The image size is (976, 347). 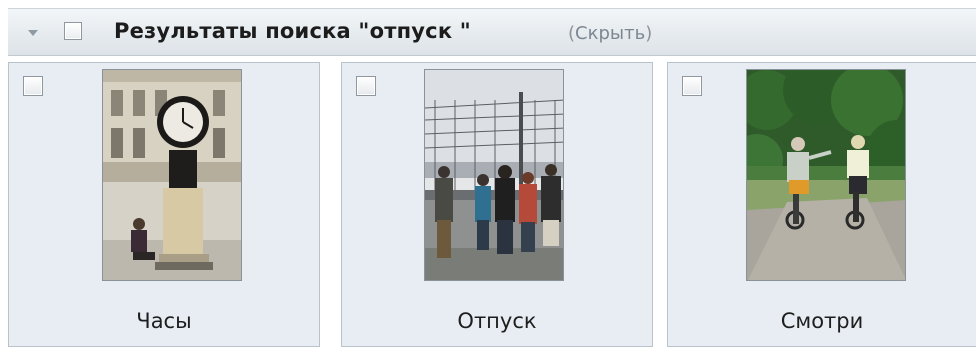 What do you see at coordinates (494, 175) in the screenshot?
I see `people-at-fence-photo` at bounding box center [494, 175].